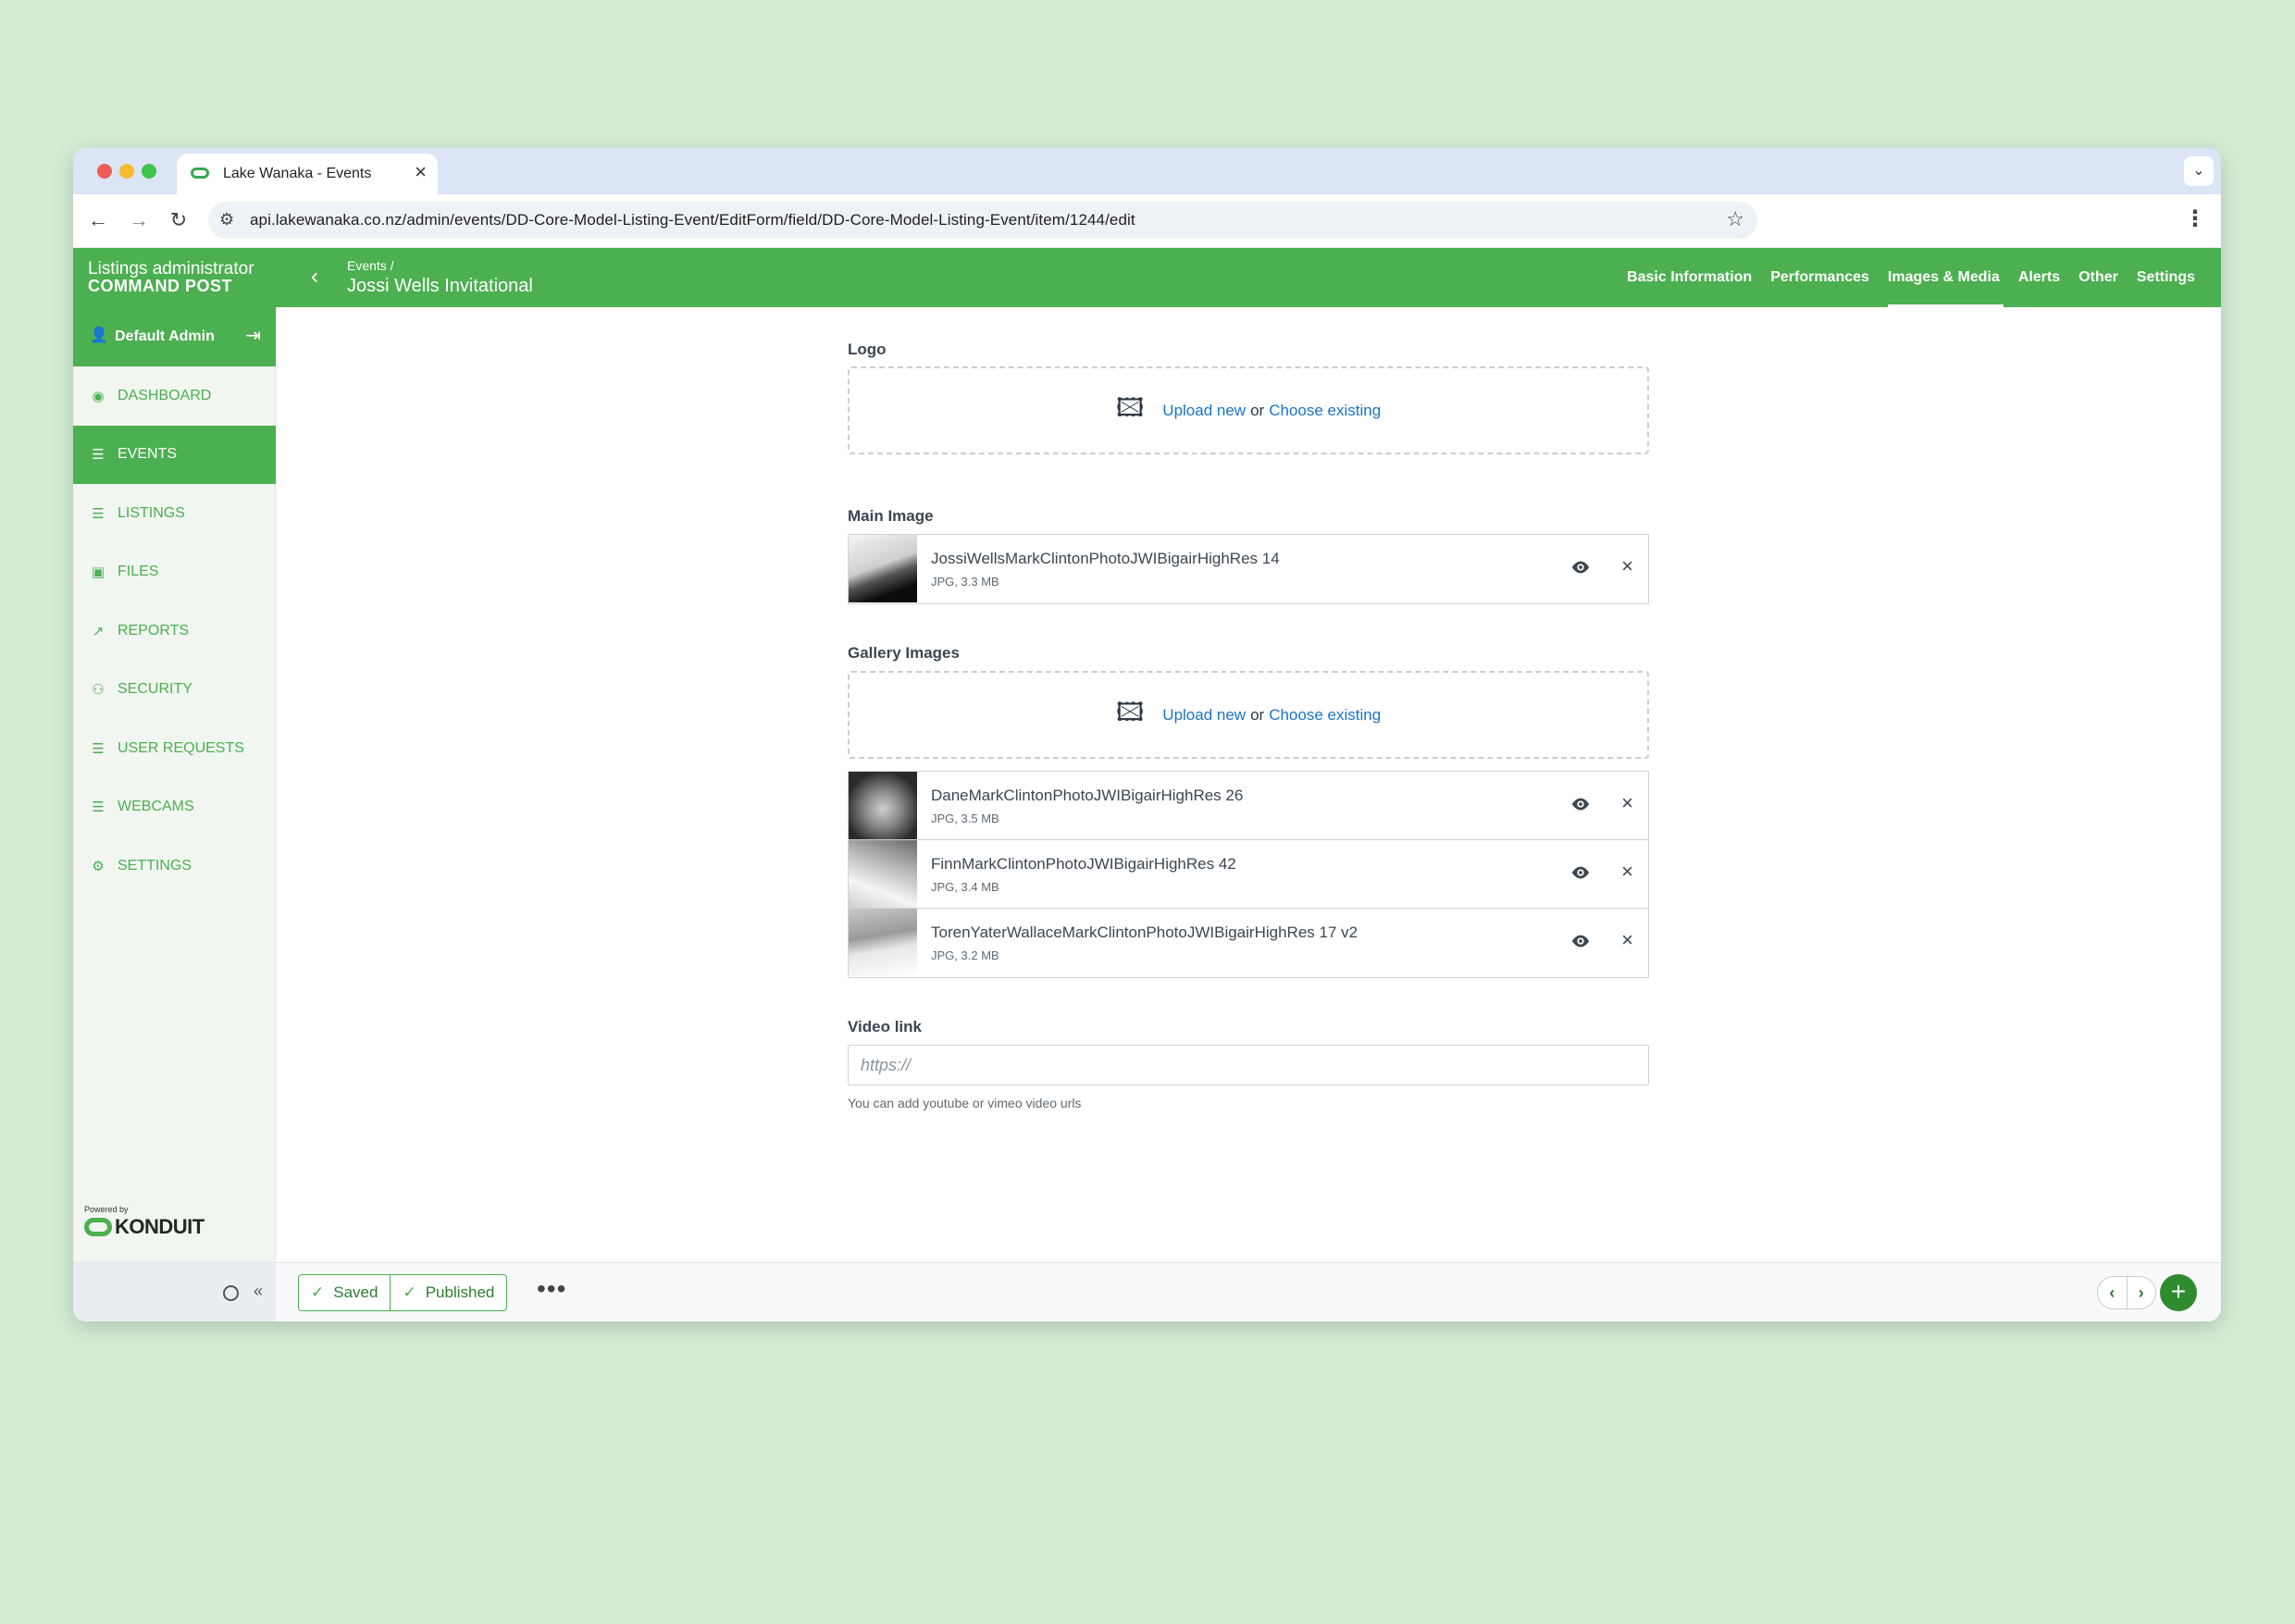 This screenshot has width=2295, height=1624. What do you see at coordinates (421, 172) in the screenshot?
I see `tab-close-icon: ×` at bounding box center [421, 172].